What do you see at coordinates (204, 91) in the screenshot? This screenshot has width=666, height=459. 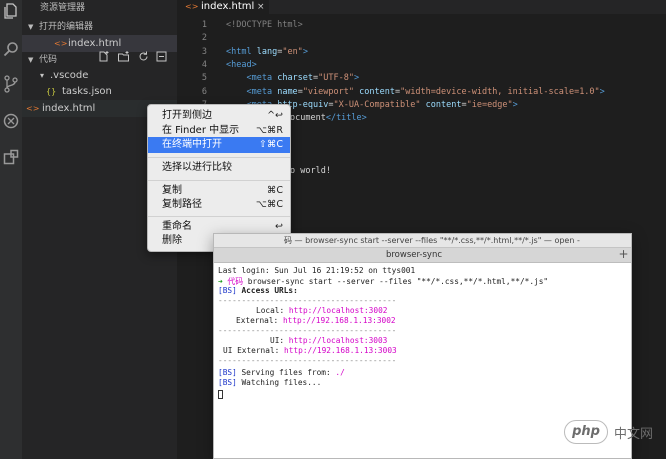 I see `line-number: 6` at bounding box center [204, 91].